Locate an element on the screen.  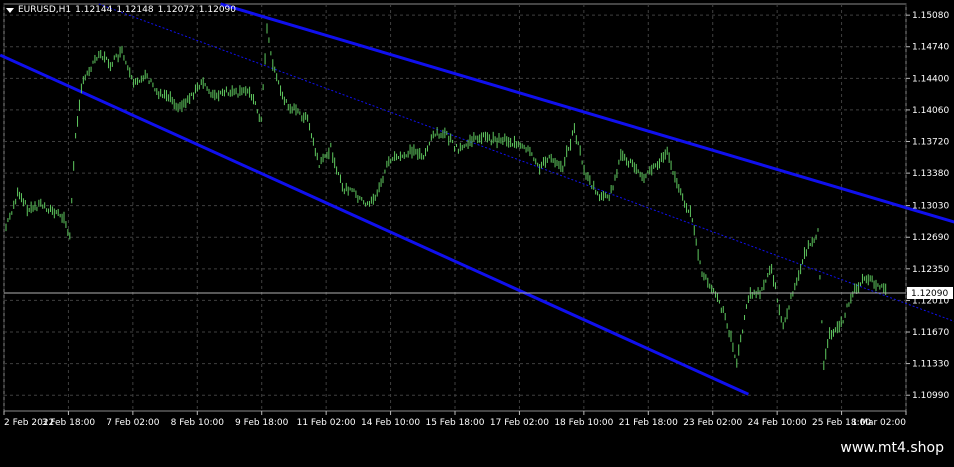
y-tick-label: 1.11670 is located at coordinates (930, 333).